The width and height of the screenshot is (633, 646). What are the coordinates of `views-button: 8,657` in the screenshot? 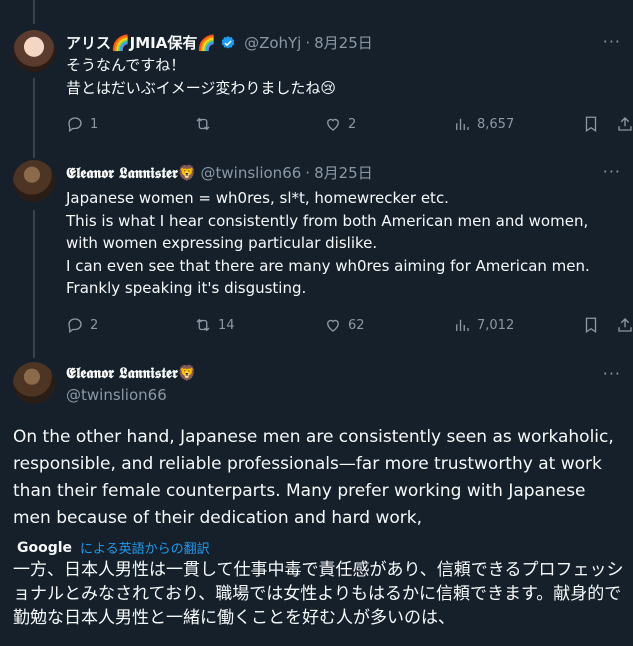 It's located at (483, 124).